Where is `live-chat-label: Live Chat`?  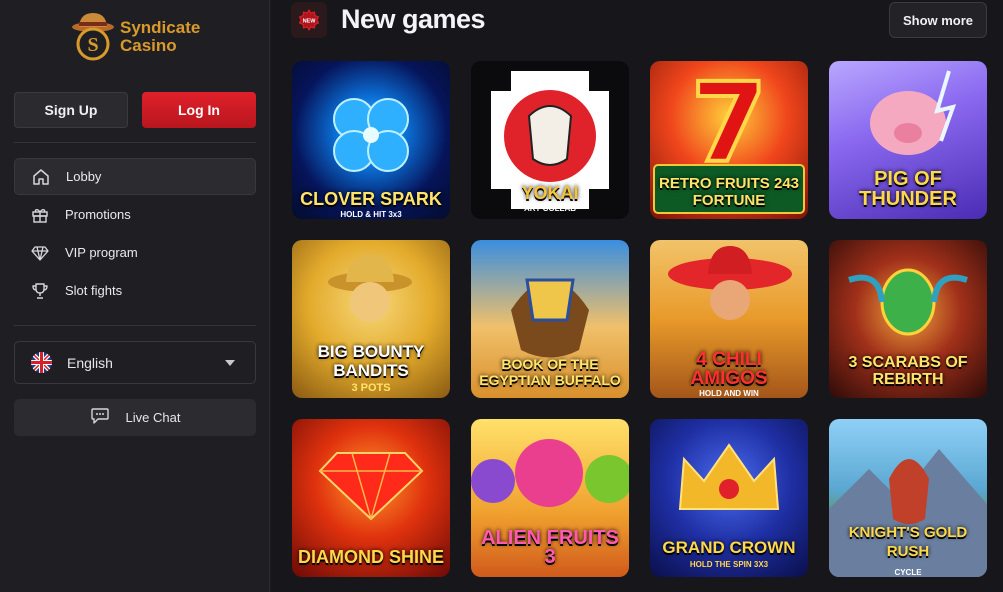
live-chat-label: Live Chat is located at coordinates (153, 417).